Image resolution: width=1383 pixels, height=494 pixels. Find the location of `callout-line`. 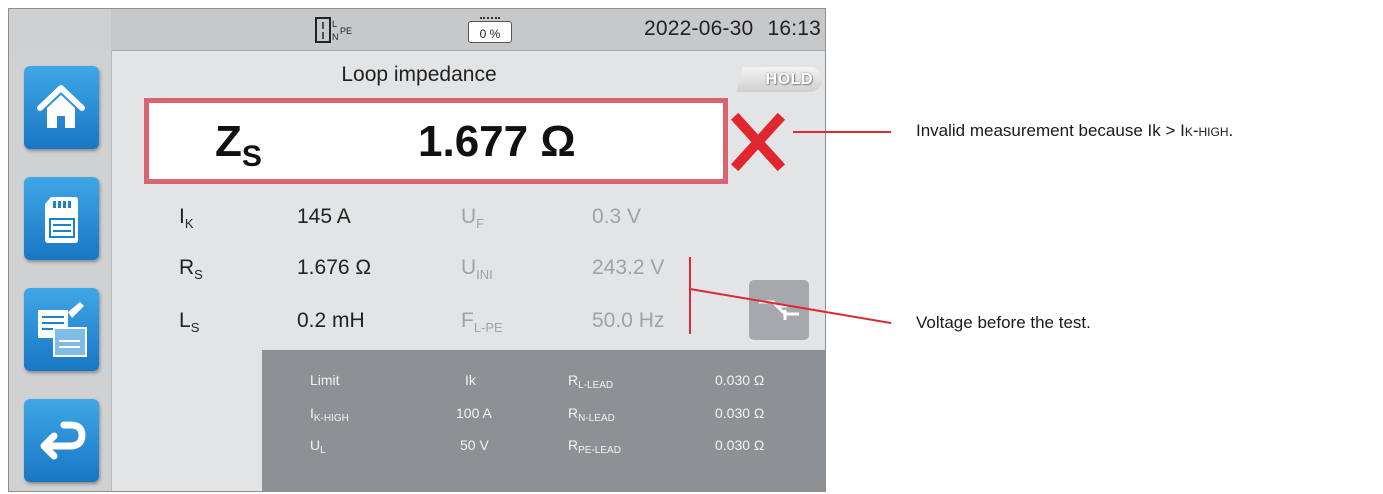

callout-line is located at coordinates (842, 132).